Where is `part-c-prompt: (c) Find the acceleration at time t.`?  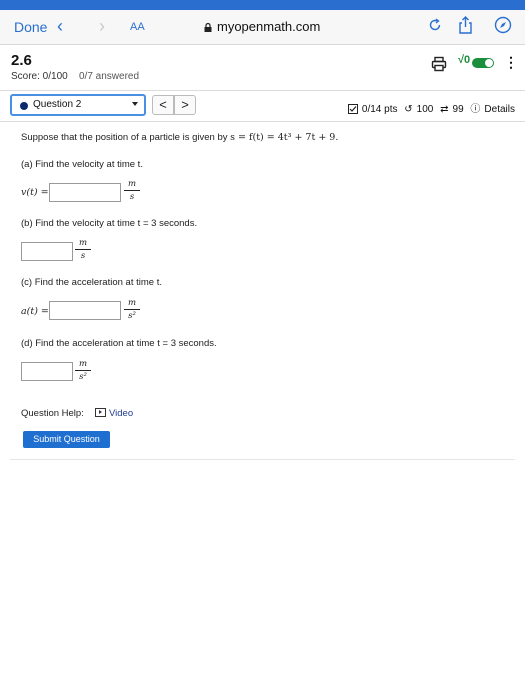
part-c-prompt: (c) Find the acceleration at time t. is located at coordinates (91, 282).